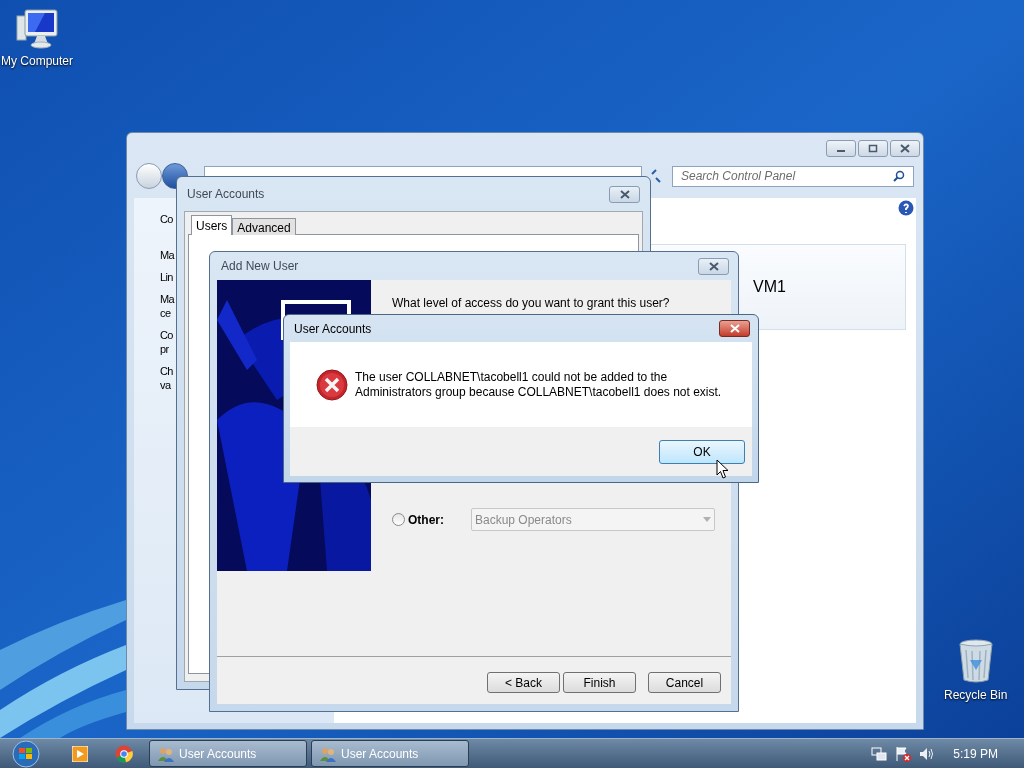  Describe the element at coordinates (26, 753) in the screenshot. I see `windows-logo-icon` at that location.